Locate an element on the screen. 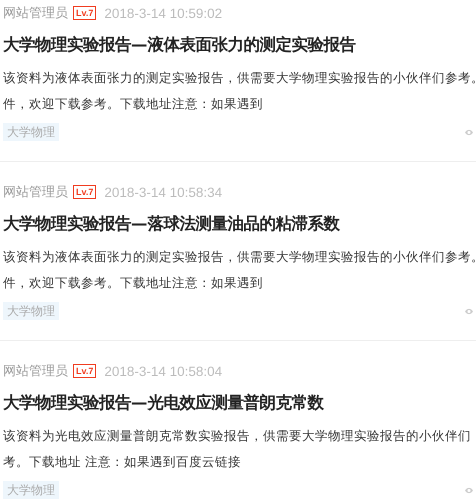  post-time: 2018-3-14 10:58:04 is located at coordinates (163, 371).